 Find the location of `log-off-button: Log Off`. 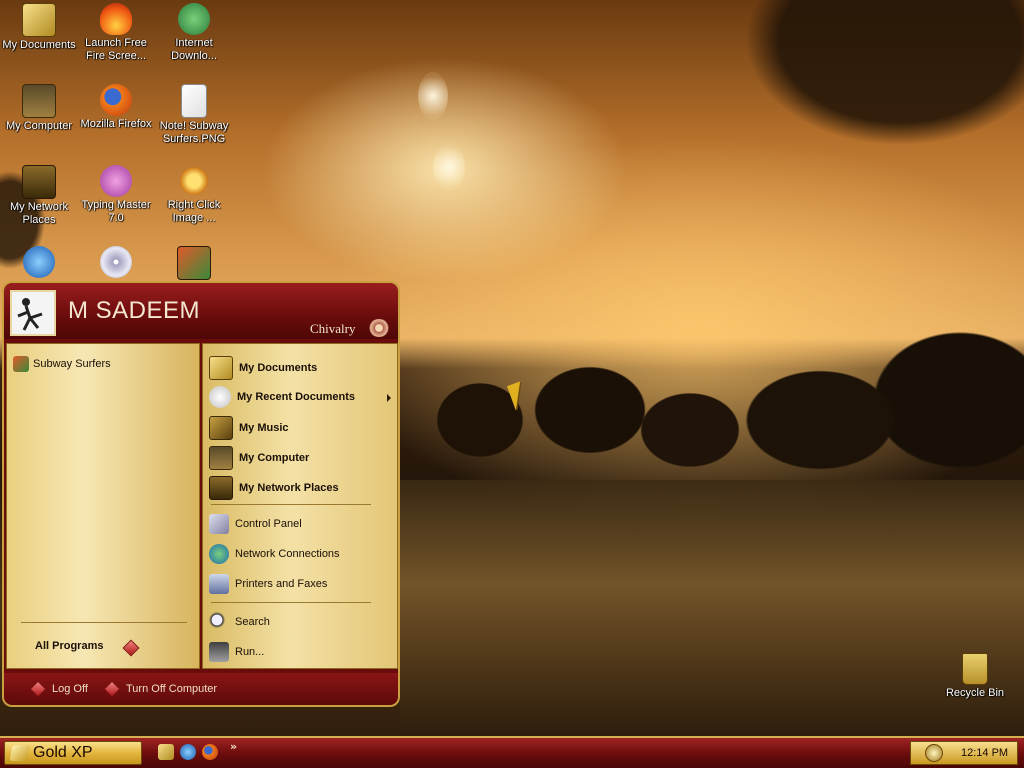

log-off-button: Log Off is located at coordinates (58, 689).